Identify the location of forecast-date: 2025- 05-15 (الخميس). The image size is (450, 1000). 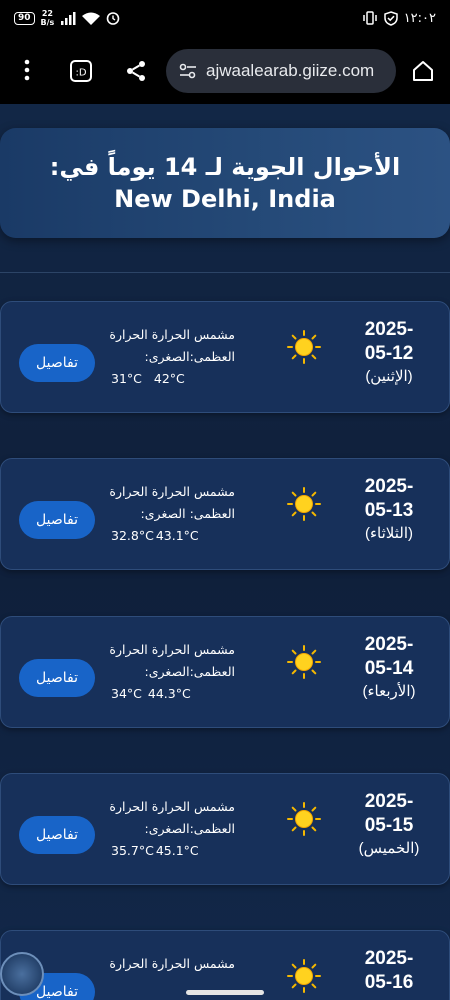
(389, 825).